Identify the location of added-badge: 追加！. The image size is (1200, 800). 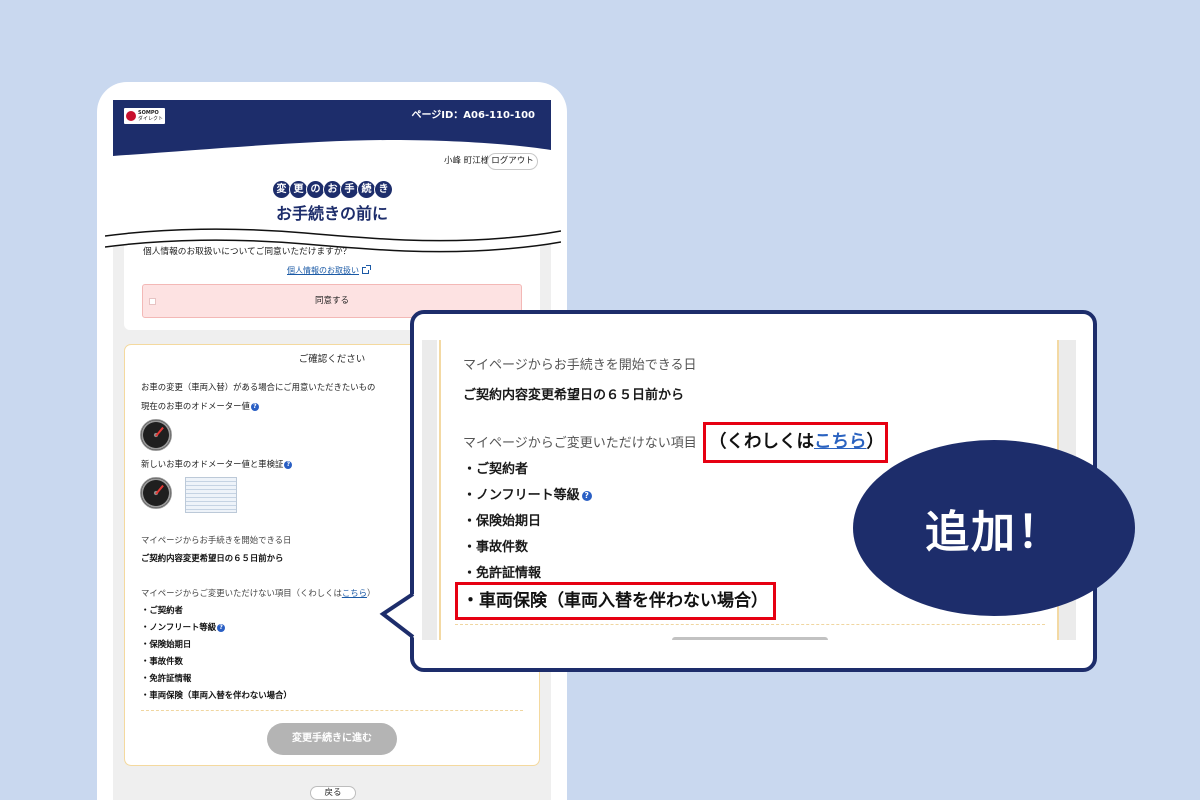
(994, 528).